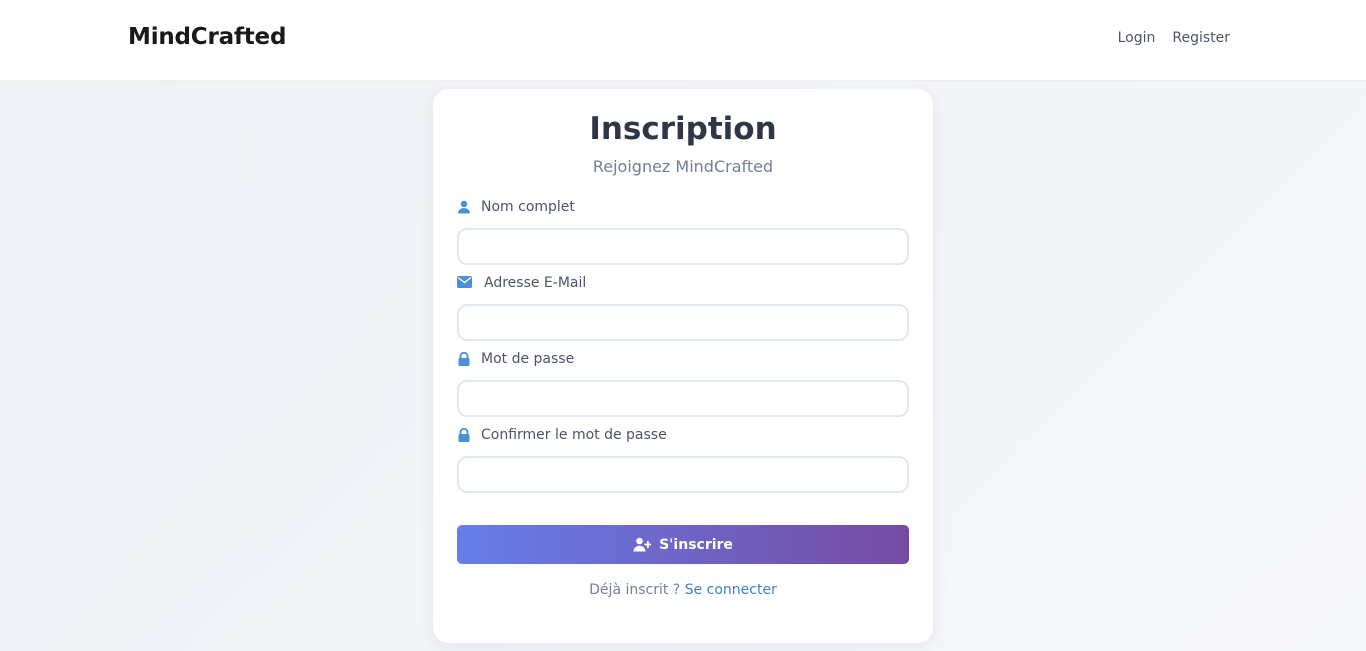  I want to click on login-link: Se connecter, so click(731, 590).